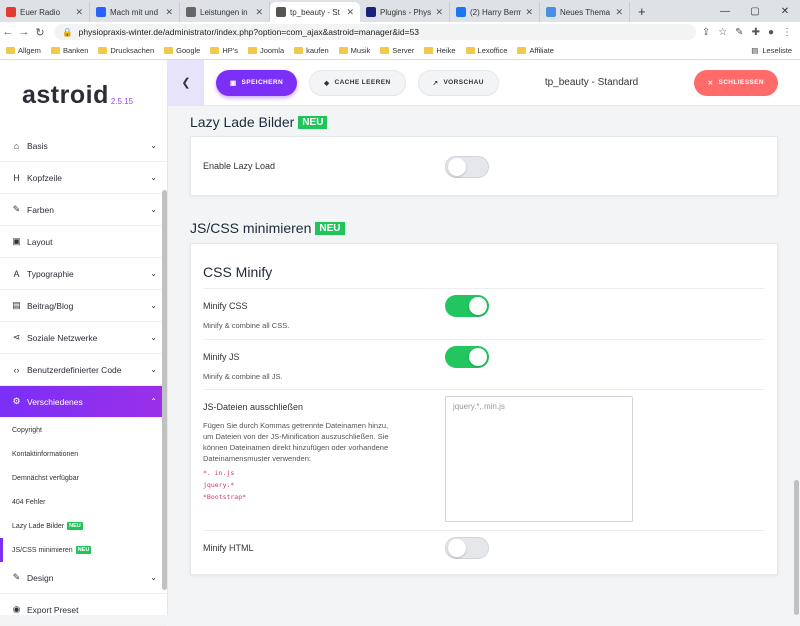 The height and width of the screenshot is (626, 800). I want to click on eyedropper-icon: ✎, so click(739, 32).